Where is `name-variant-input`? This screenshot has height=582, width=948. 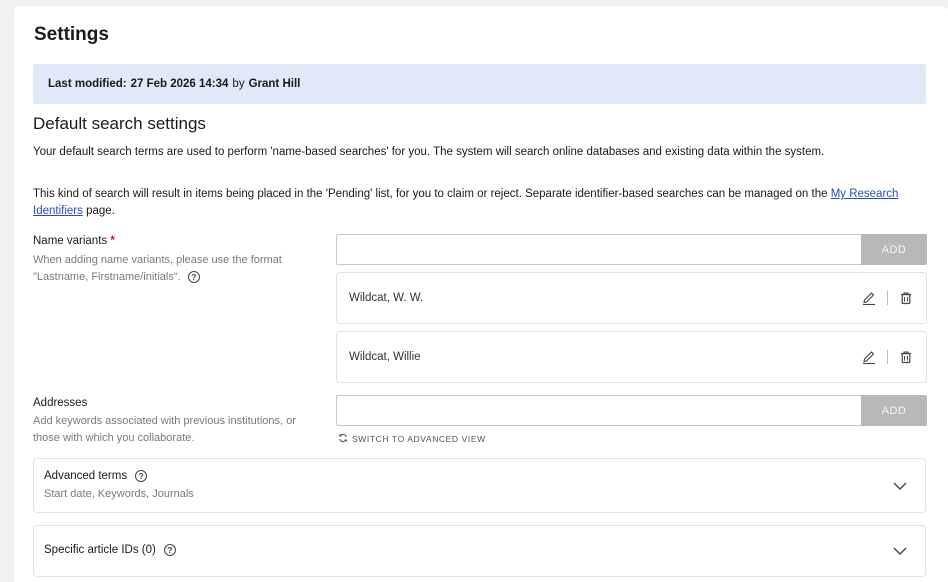
name-variant-input is located at coordinates (598, 249).